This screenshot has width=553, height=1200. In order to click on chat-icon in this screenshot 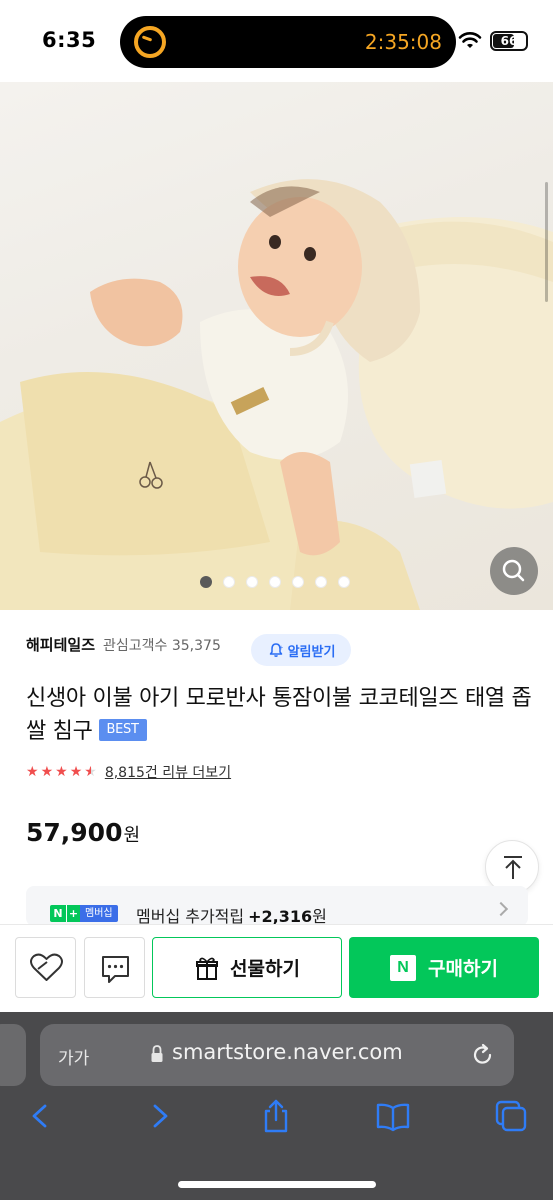, I will do `click(115, 969)`.